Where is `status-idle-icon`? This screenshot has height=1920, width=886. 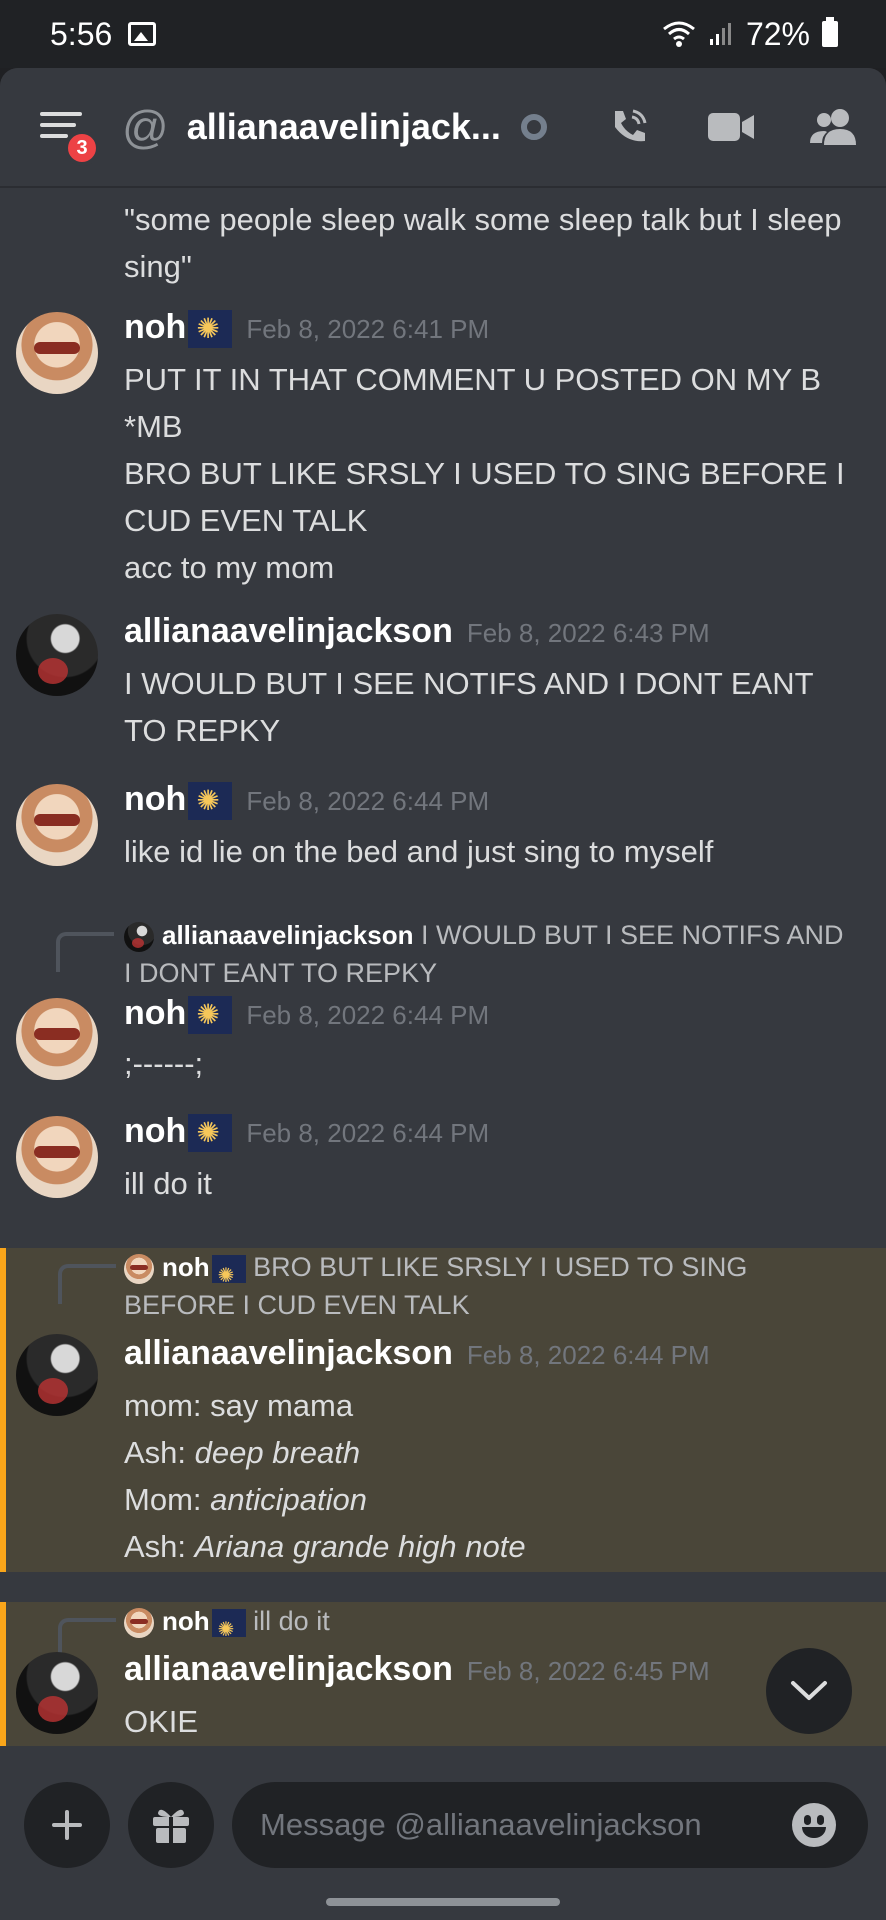 status-idle-icon is located at coordinates (533, 127).